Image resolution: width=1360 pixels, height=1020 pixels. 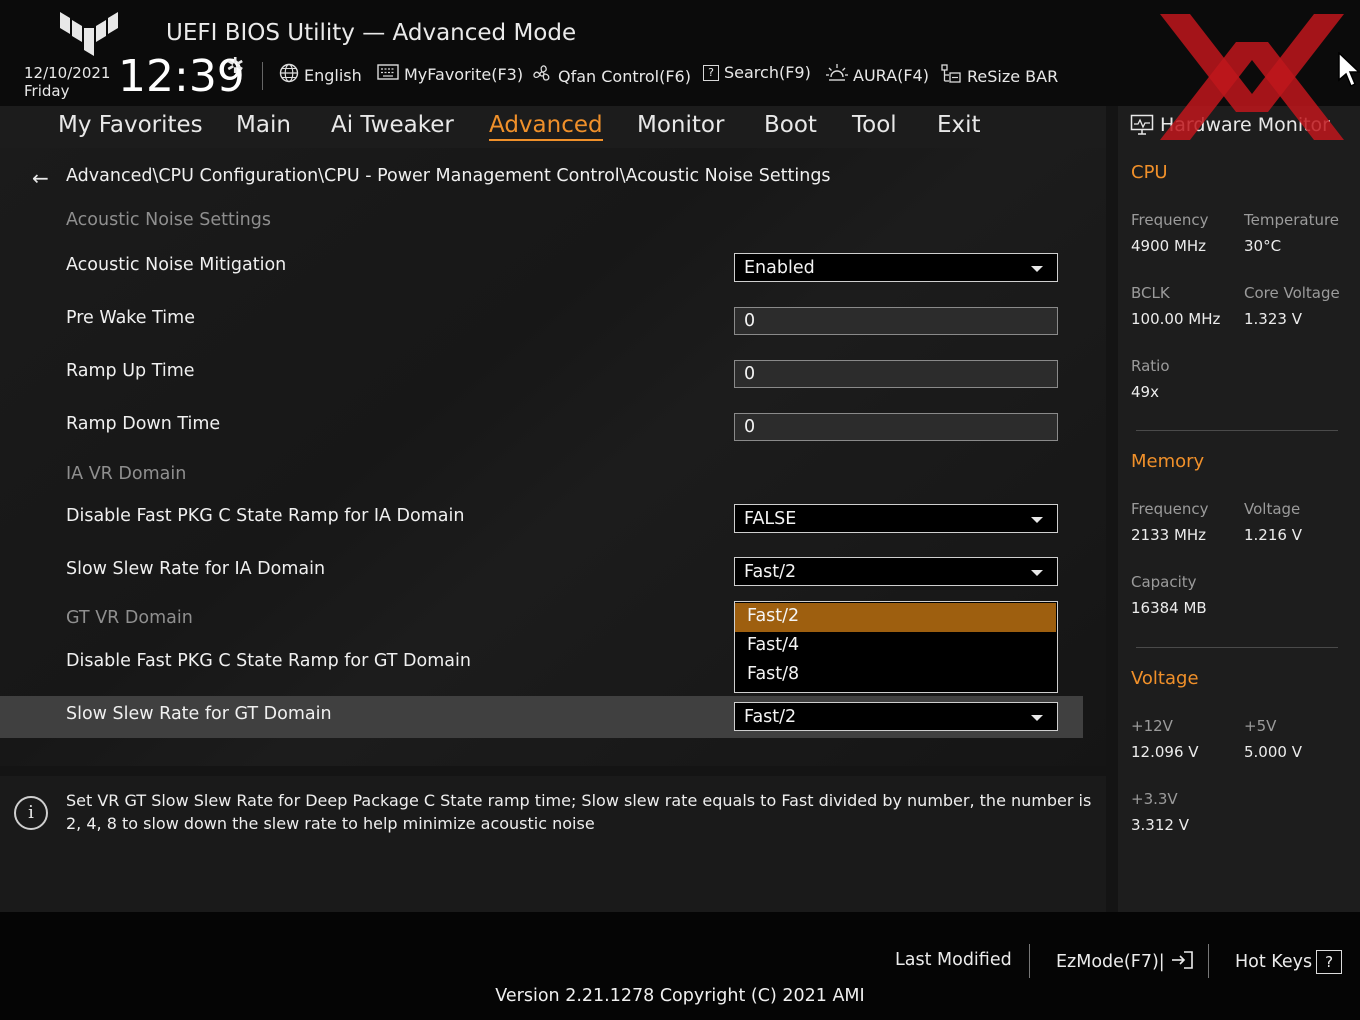 I want to click on hw-core-voltage-label: Core Voltage, so click(x=1292, y=293).